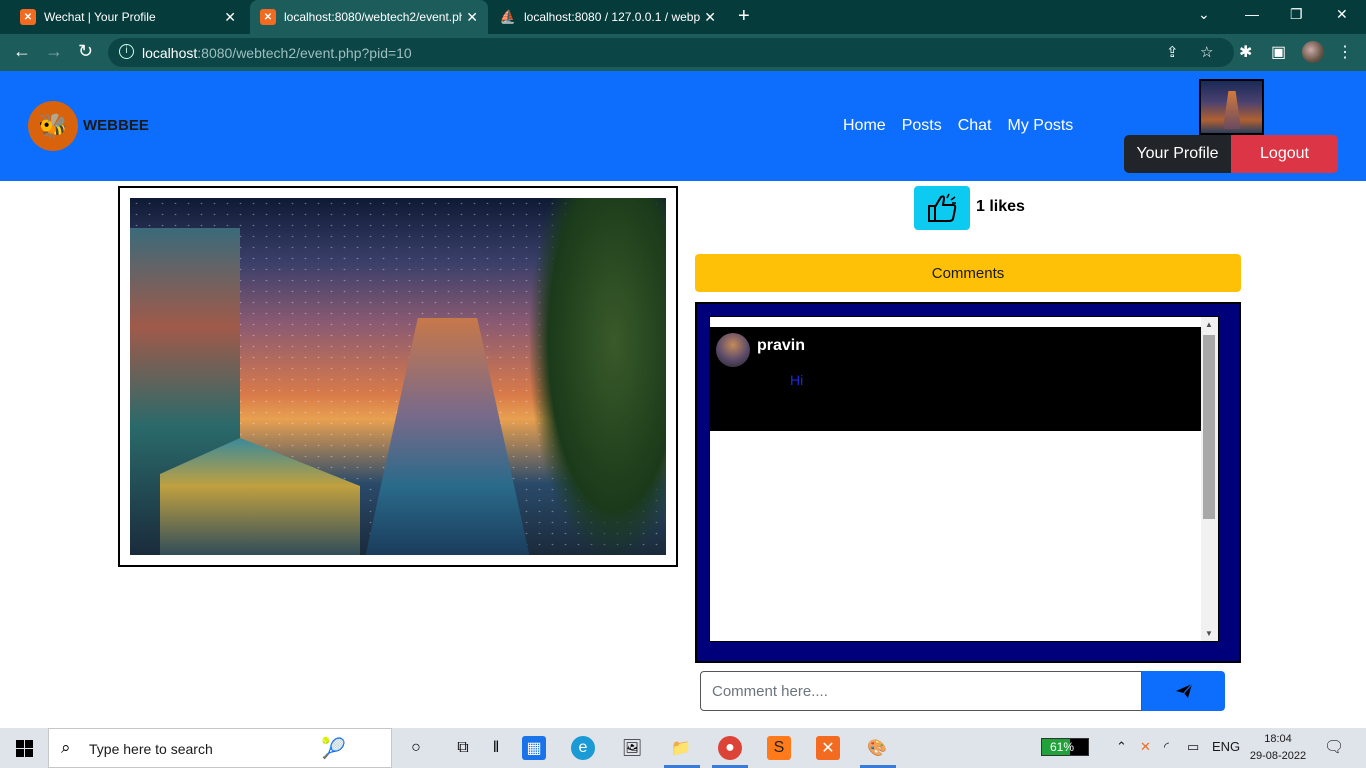 The width and height of the screenshot is (1366, 768). I want to click on brand-name: WEBBEE, so click(116, 125).